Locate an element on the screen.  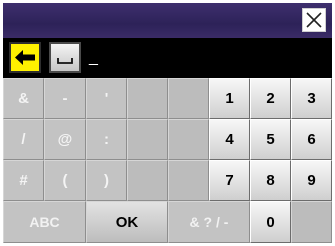
key-9: 9 is located at coordinates (311, 180).